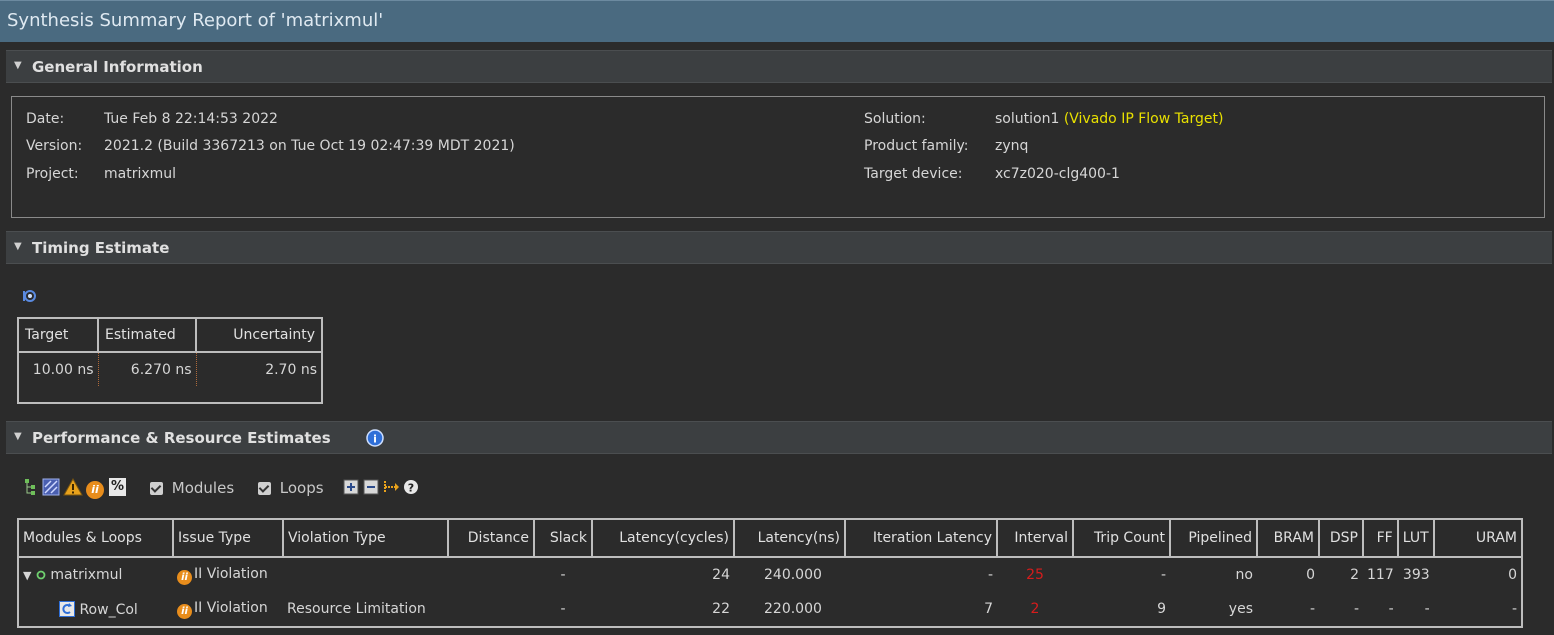  Describe the element at coordinates (793, 575) in the screenshot. I see `latency-ns-cell: 240.000` at that location.